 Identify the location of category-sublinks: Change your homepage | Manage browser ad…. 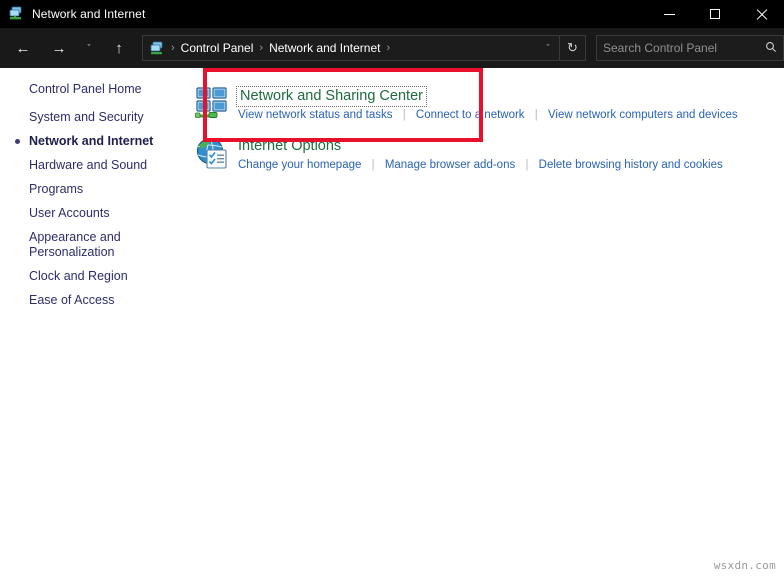
(480, 165).